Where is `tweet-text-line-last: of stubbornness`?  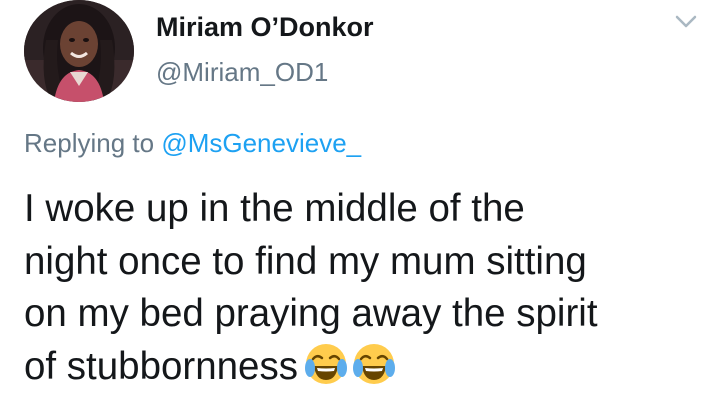 tweet-text-line-last: of stubbornness is located at coordinates (369, 367).